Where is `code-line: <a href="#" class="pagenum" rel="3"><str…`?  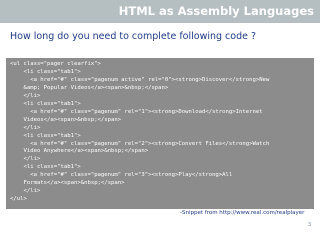
code-line: <a href="#" class="pagenum" rel="3"><str… is located at coordinates (121, 175).